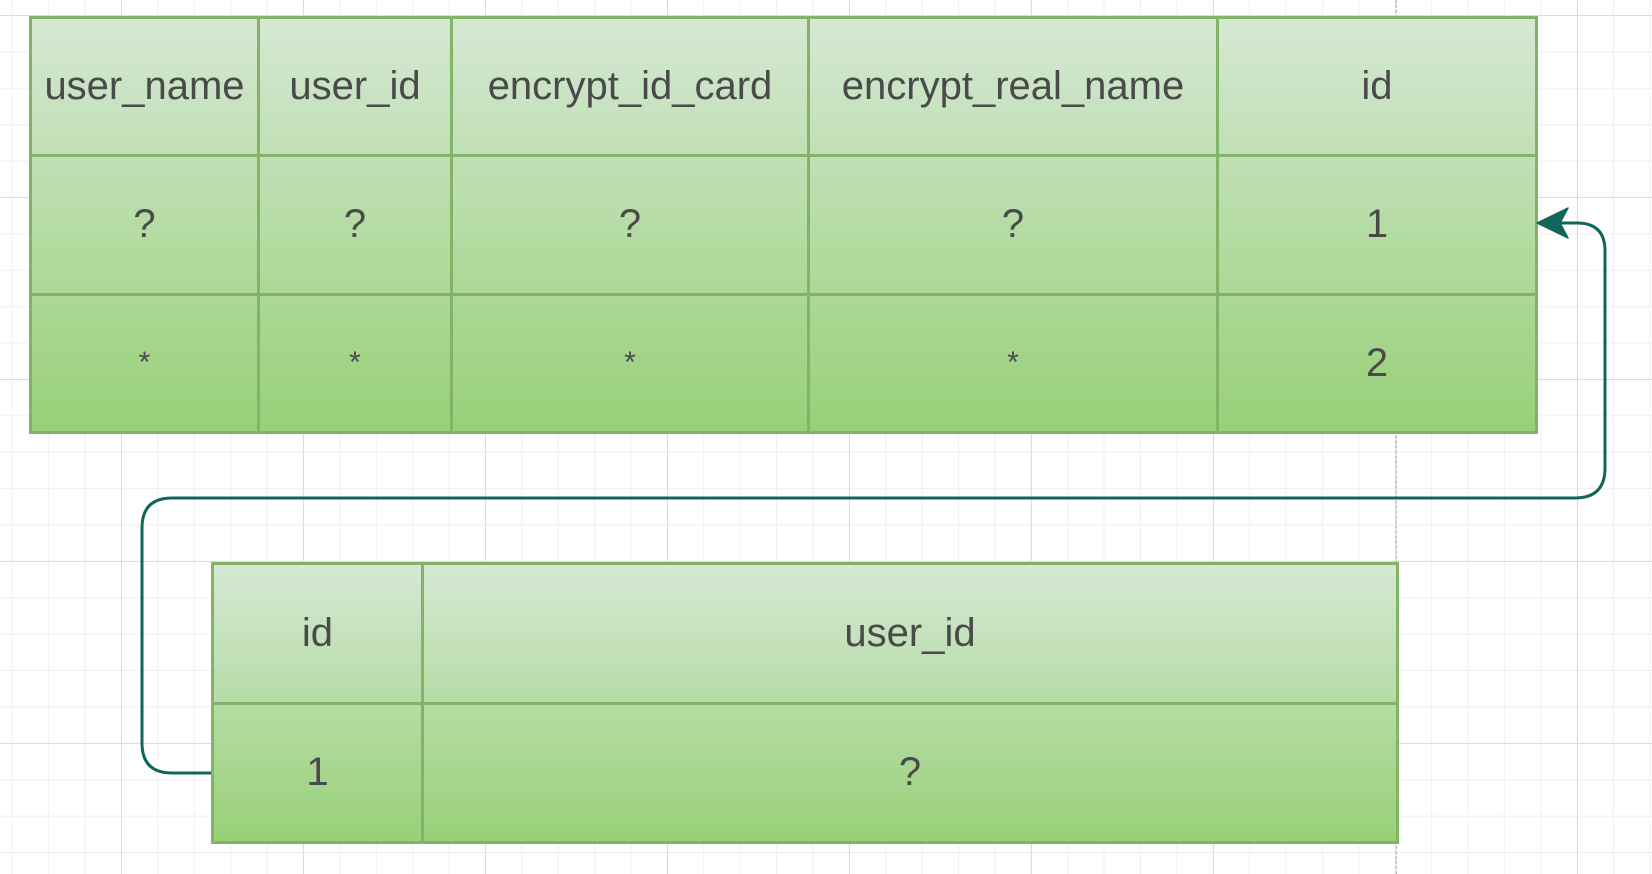  I want to click on table-cell: 2, so click(1377, 363).